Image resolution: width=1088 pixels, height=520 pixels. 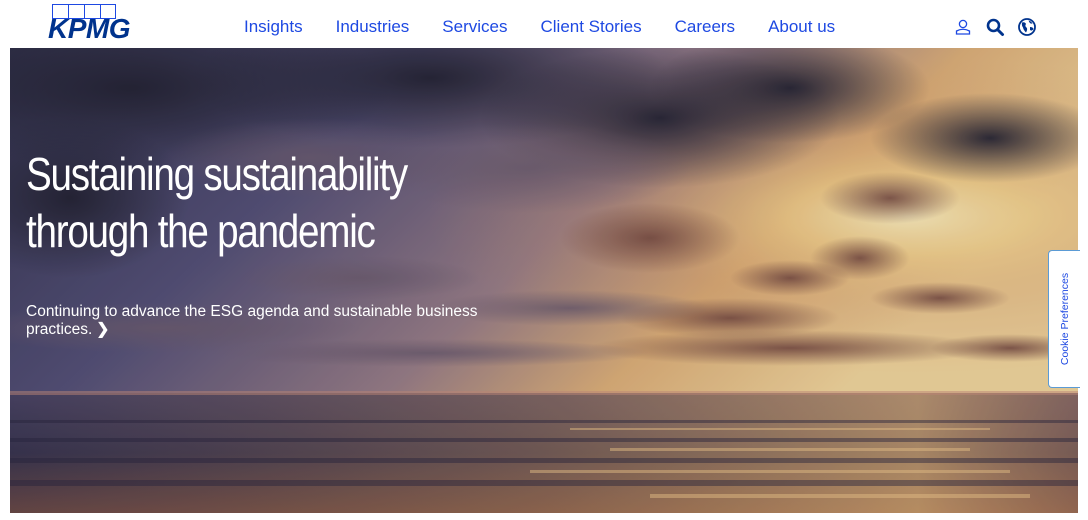 What do you see at coordinates (995, 27) in the screenshot?
I see `search-icon` at bounding box center [995, 27].